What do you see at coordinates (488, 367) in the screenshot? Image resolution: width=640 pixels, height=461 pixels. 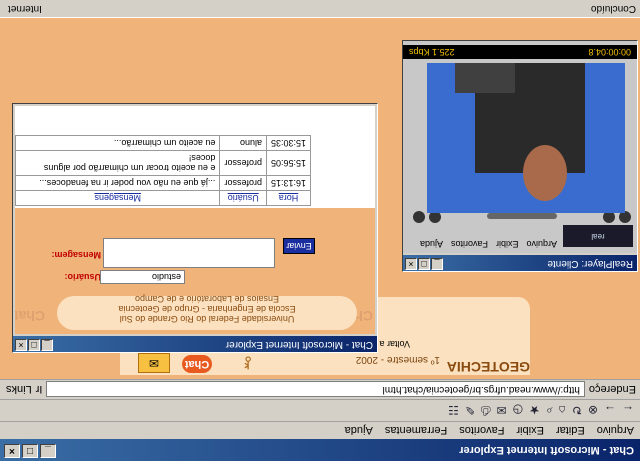 I see `geotecnia-logo: GEOTECHIA` at bounding box center [488, 367].